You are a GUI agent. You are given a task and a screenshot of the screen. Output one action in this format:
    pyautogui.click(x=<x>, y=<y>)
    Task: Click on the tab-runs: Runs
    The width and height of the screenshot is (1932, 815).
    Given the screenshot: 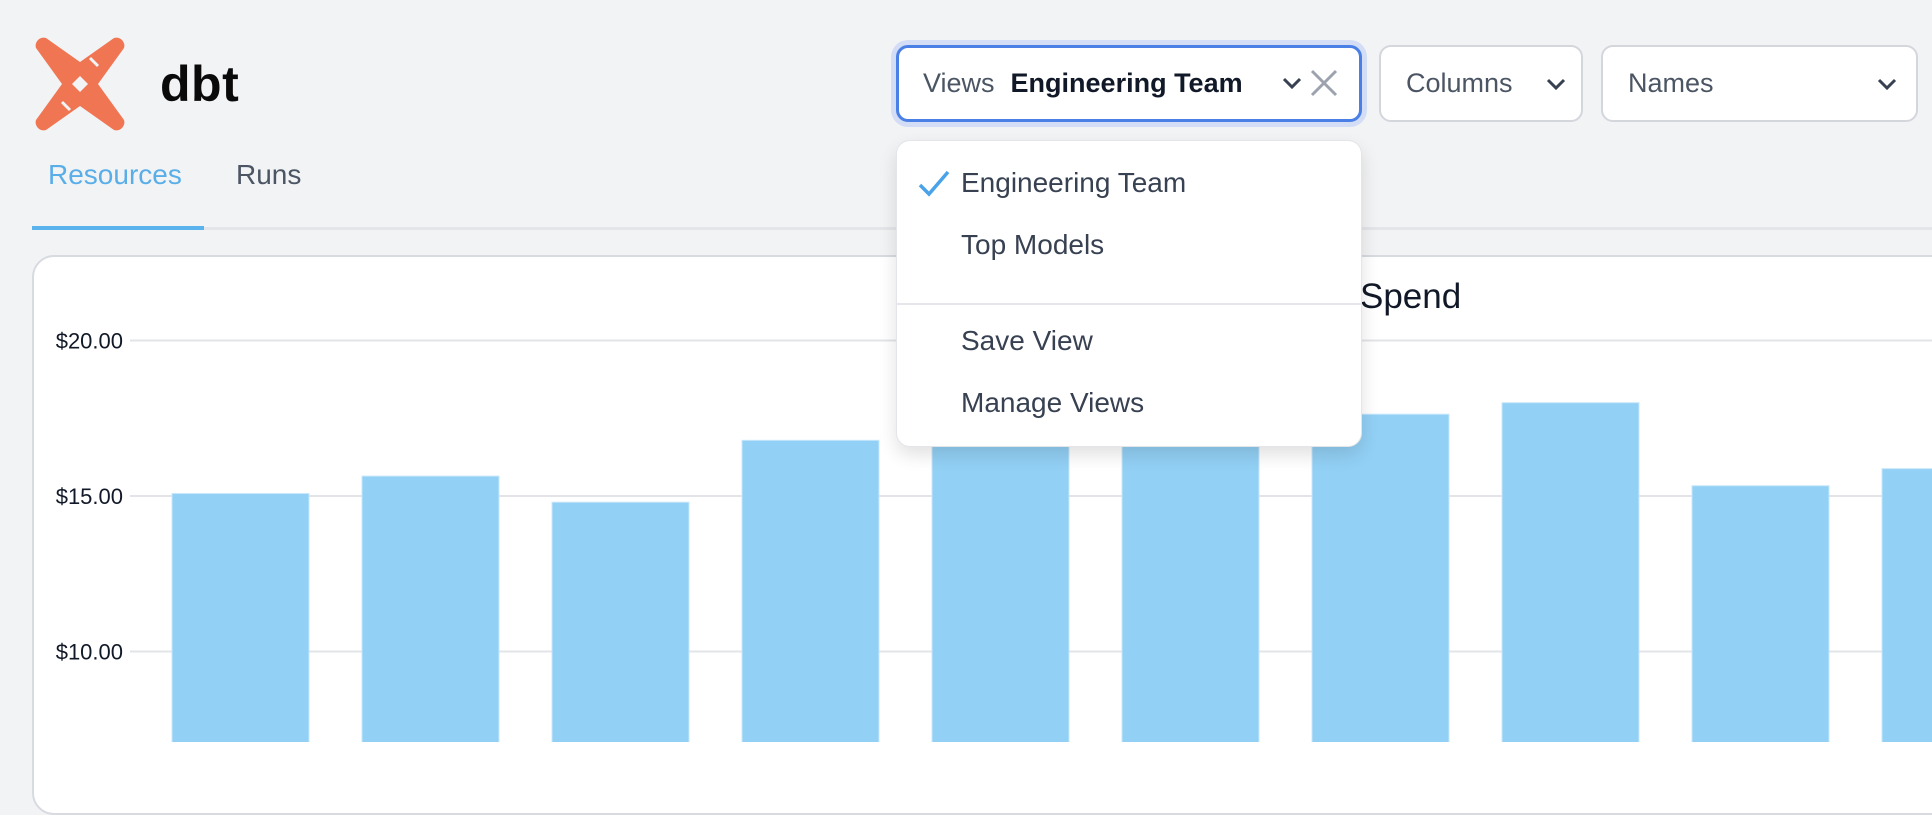 What is the action you would take?
    pyautogui.click(x=268, y=175)
    